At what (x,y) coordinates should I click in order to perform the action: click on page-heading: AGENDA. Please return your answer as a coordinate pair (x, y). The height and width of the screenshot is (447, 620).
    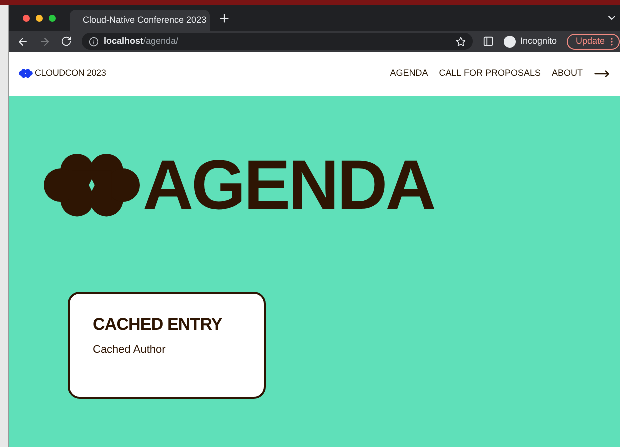
    Looking at the image, I should click on (288, 185).